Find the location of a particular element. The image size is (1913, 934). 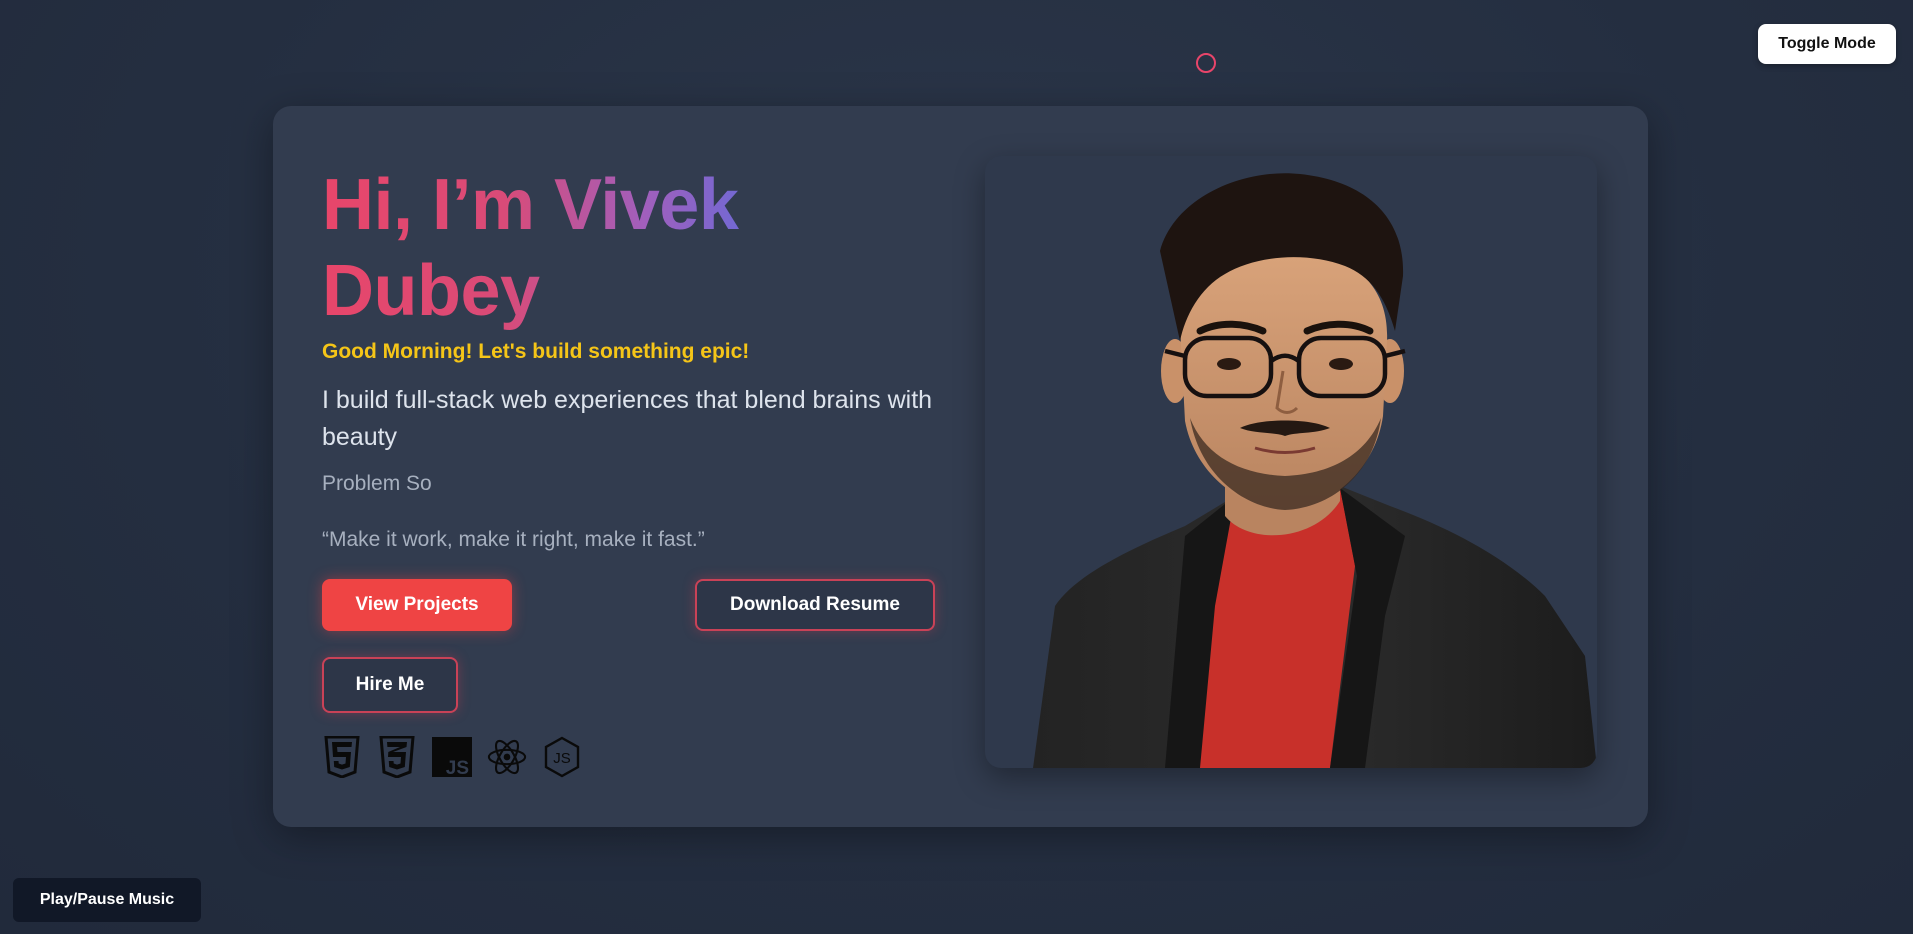

hero-title: Hi, I’m Vivek Dubey is located at coordinates (582, 248).